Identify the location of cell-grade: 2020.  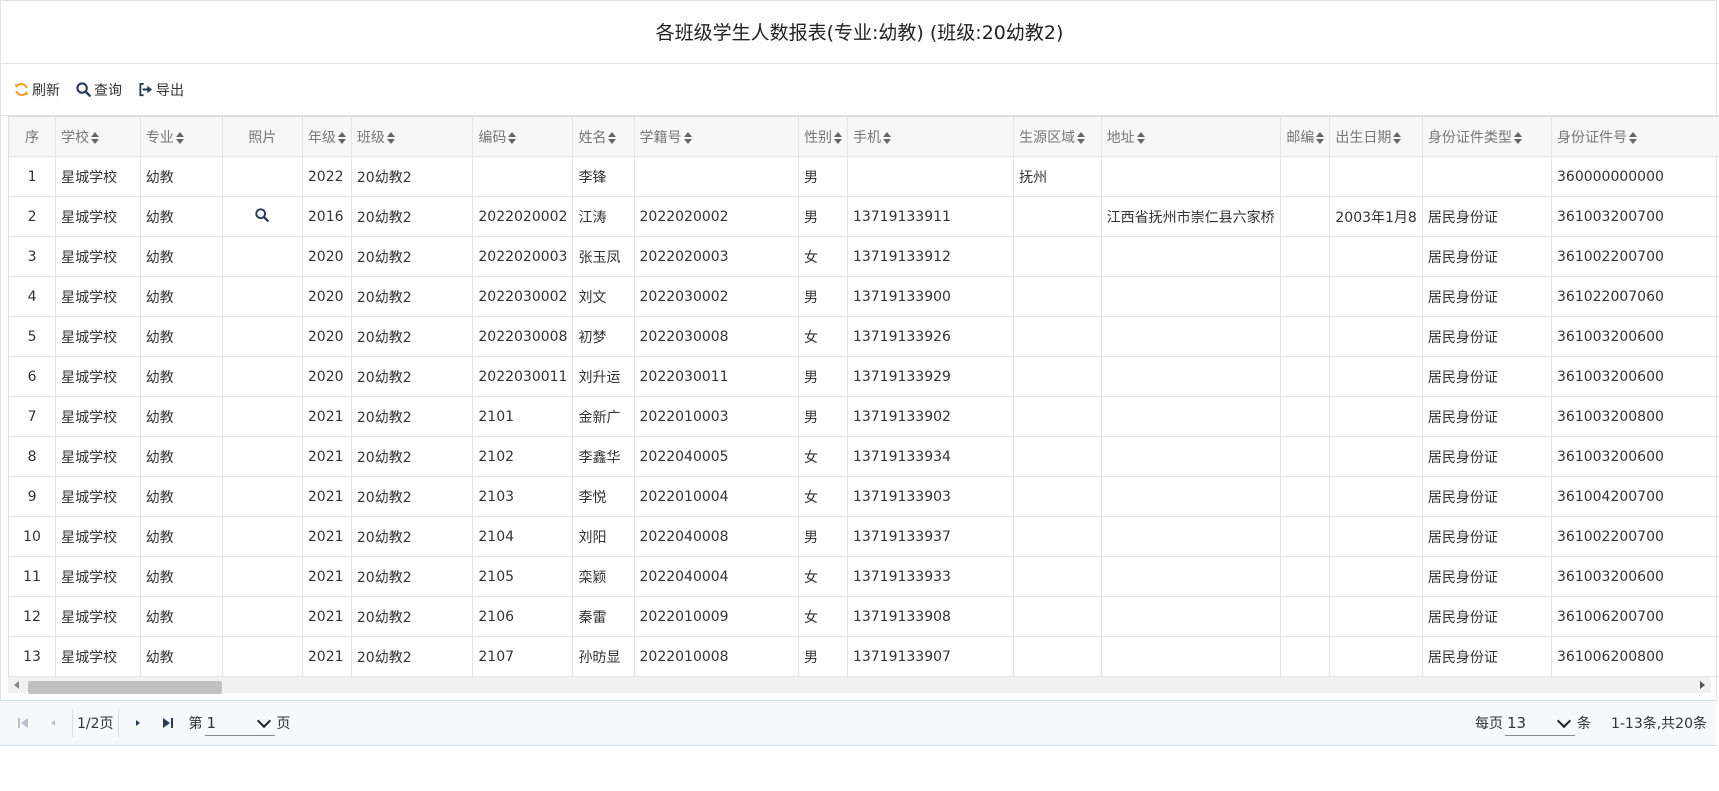
(327, 296).